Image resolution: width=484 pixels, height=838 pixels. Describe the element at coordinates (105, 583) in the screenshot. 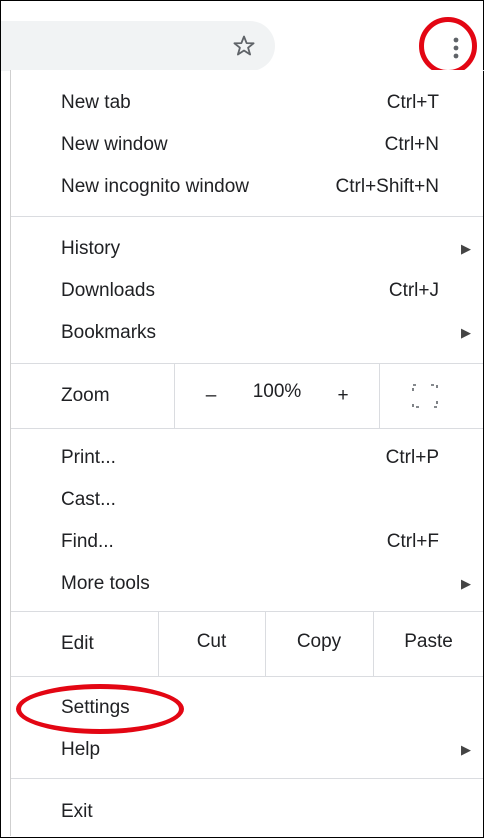

I see `menu-item-label: More tools` at that location.